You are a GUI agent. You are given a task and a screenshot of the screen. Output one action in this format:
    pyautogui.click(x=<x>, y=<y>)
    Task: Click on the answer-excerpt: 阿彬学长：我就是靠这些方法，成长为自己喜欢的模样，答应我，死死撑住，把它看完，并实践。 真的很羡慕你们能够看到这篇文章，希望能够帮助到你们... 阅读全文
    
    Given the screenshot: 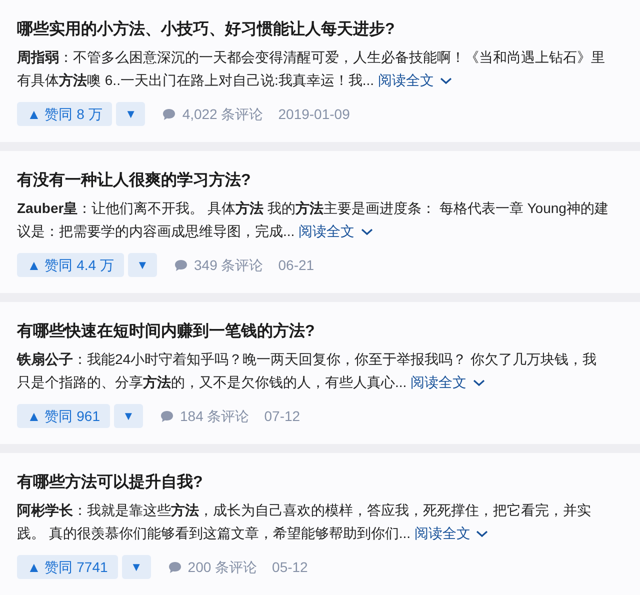 What is the action you would take?
    pyautogui.click(x=313, y=522)
    